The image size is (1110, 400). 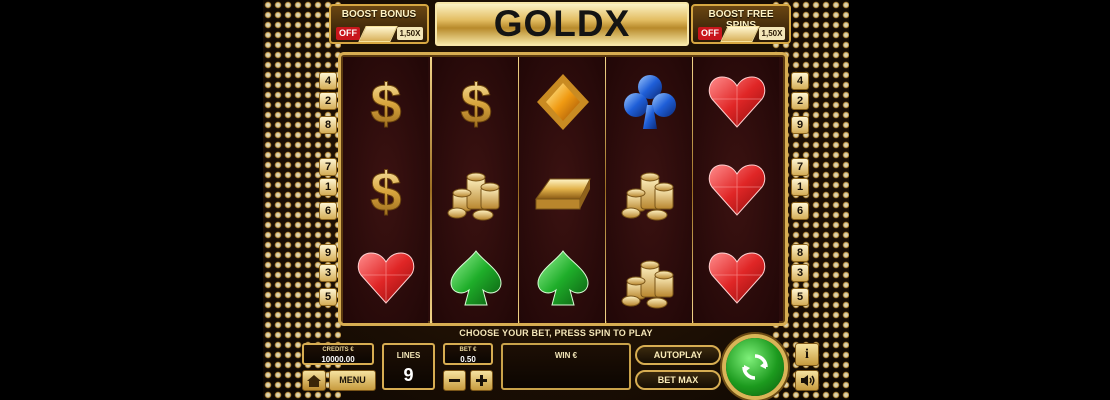 I want to click on credits-label: CREDITS €, so click(x=338, y=350).